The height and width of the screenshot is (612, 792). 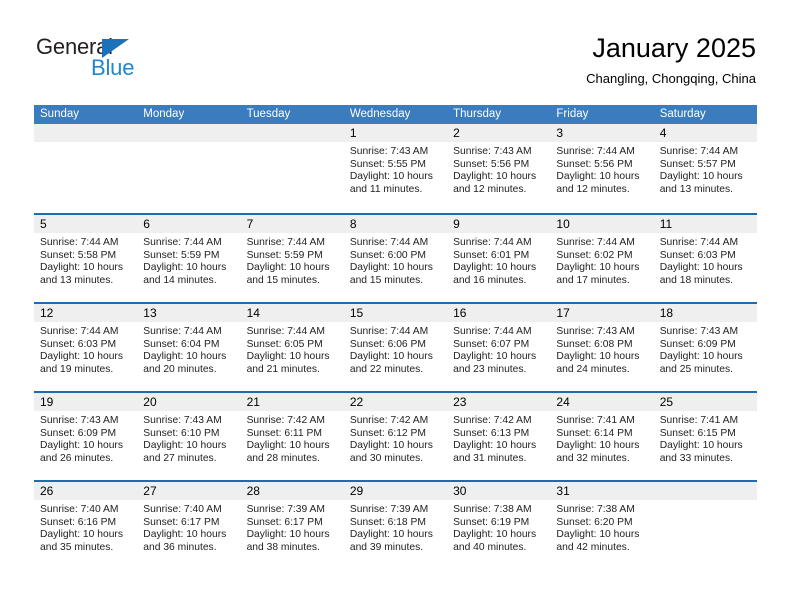 What do you see at coordinates (189, 313) in the screenshot?
I see `day-number-band: 13` at bounding box center [189, 313].